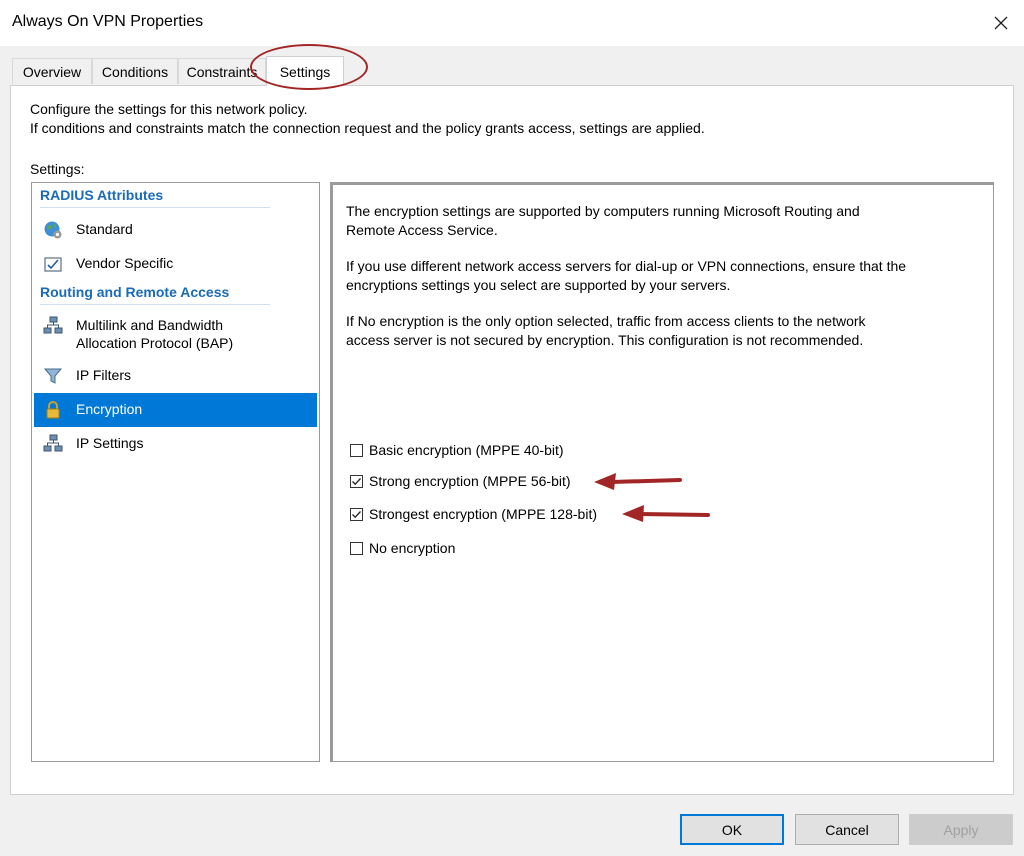 This screenshot has width=1024, height=856. Describe the element at coordinates (102, 195) in the screenshot. I see `group-header-radius: RADIUS Attributes` at that location.